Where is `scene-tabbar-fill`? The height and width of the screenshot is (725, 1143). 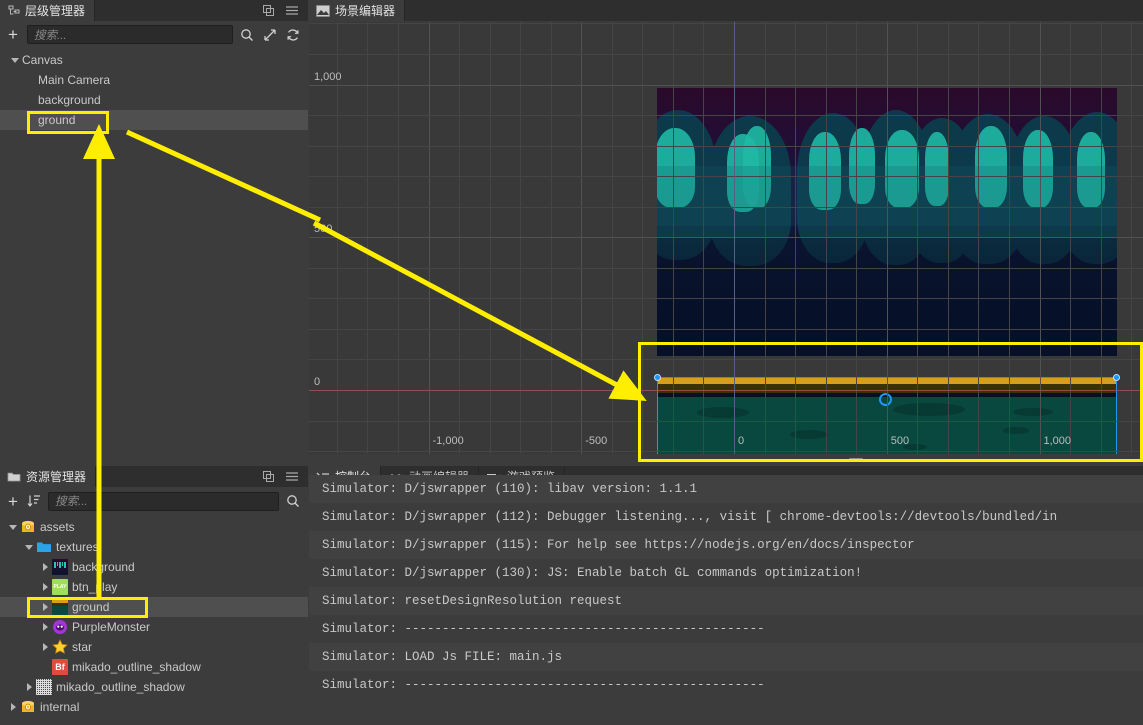 scene-tabbar-fill is located at coordinates (774, 10).